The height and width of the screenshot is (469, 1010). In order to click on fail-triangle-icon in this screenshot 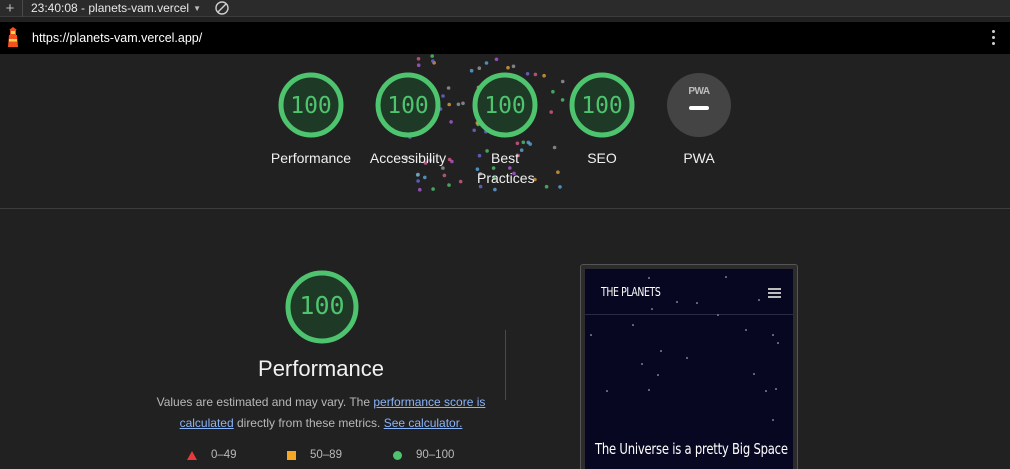, I will do `click(192, 455)`.